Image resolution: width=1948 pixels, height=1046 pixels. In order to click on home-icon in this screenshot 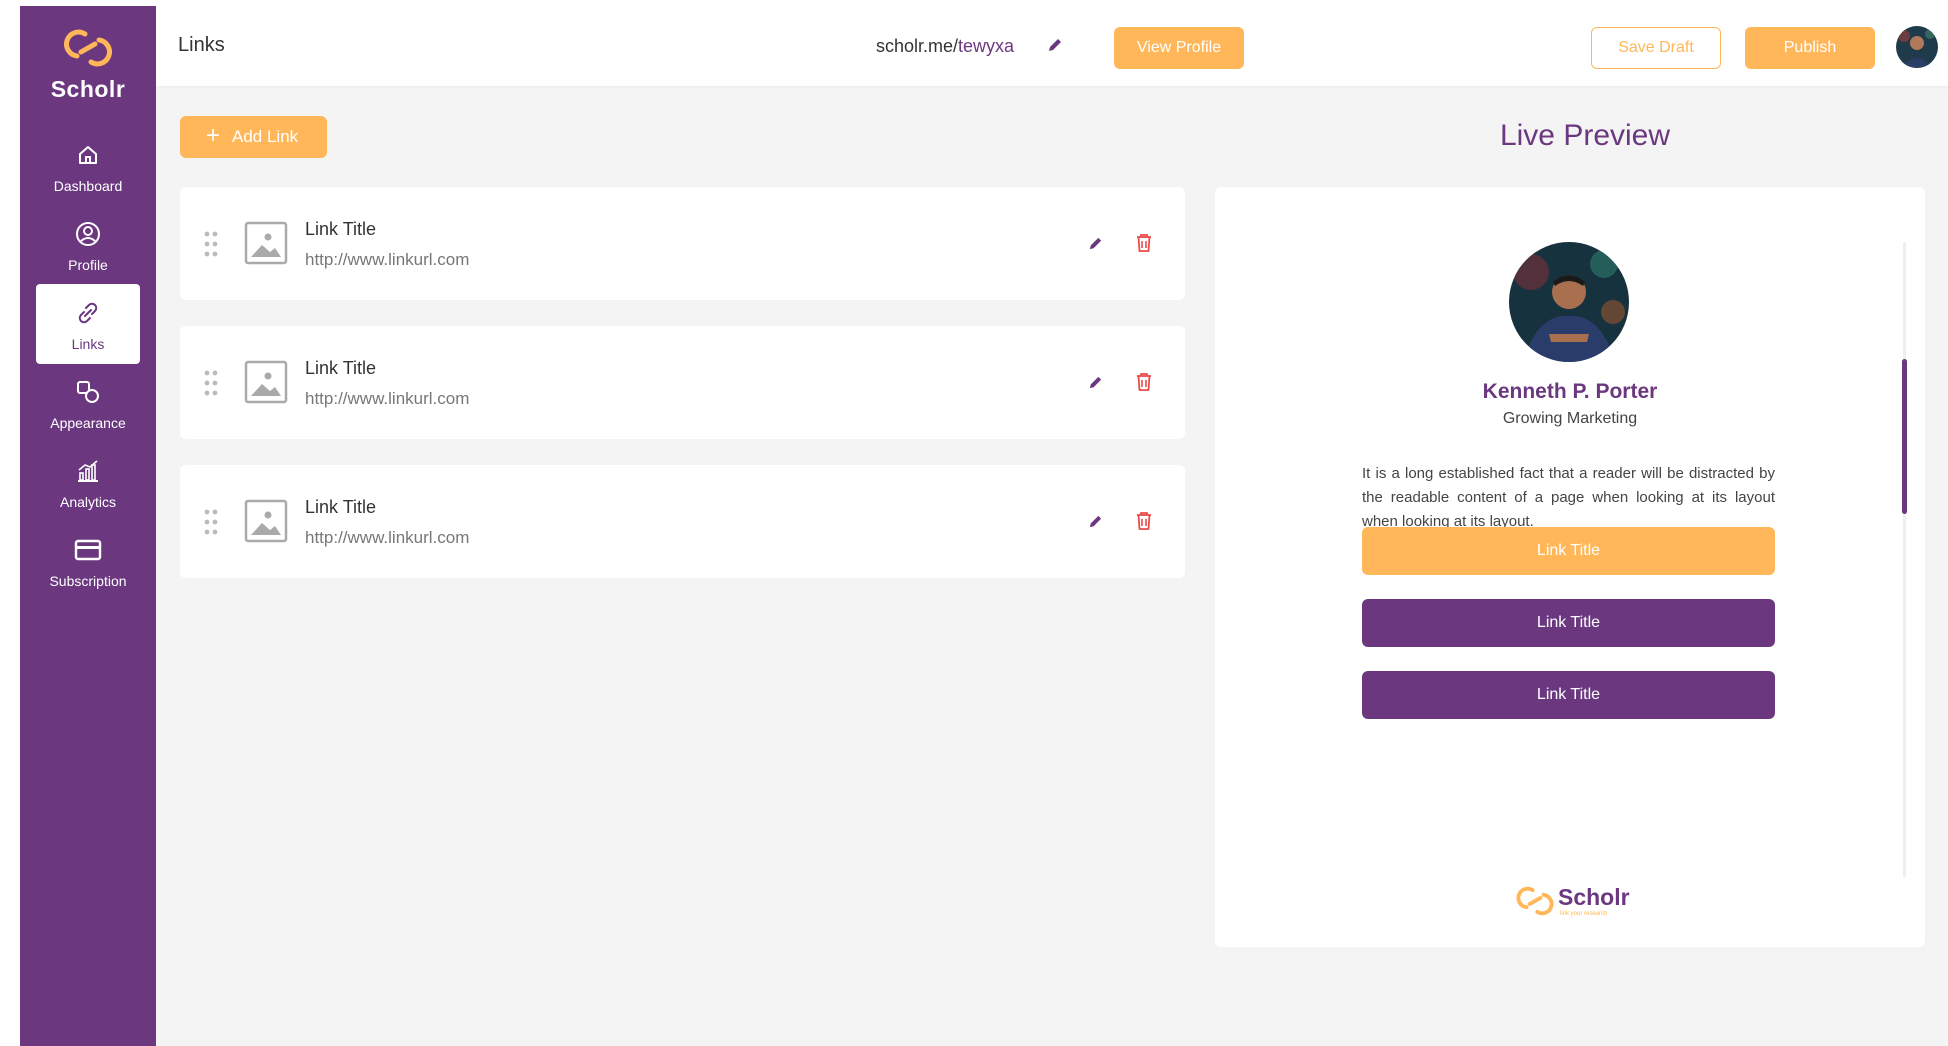, I will do `click(88, 155)`.